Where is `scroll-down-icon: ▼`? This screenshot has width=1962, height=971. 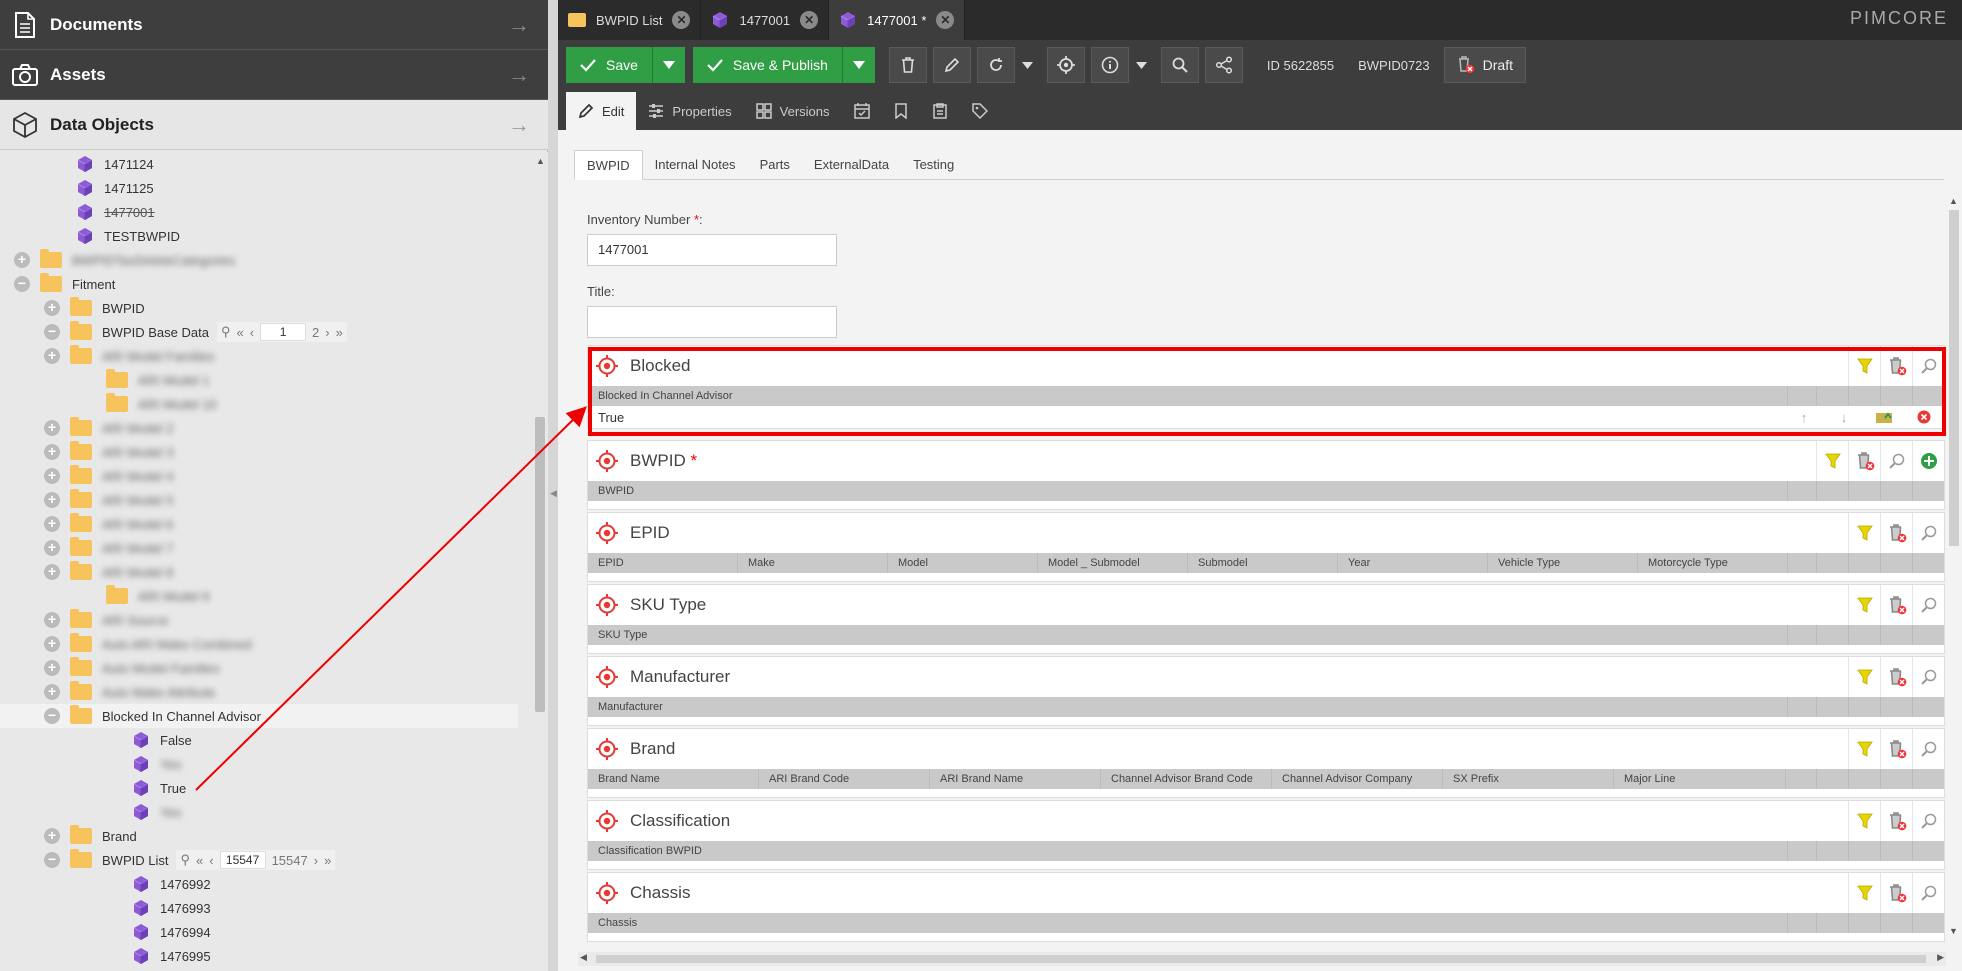 scroll-down-icon: ▼ is located at coordinates (1953, 931).